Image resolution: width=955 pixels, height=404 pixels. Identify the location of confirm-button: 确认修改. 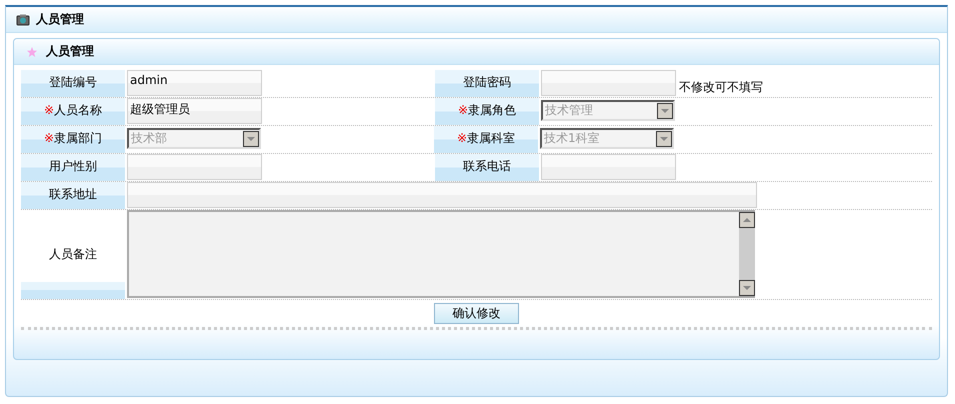
(476, 313).